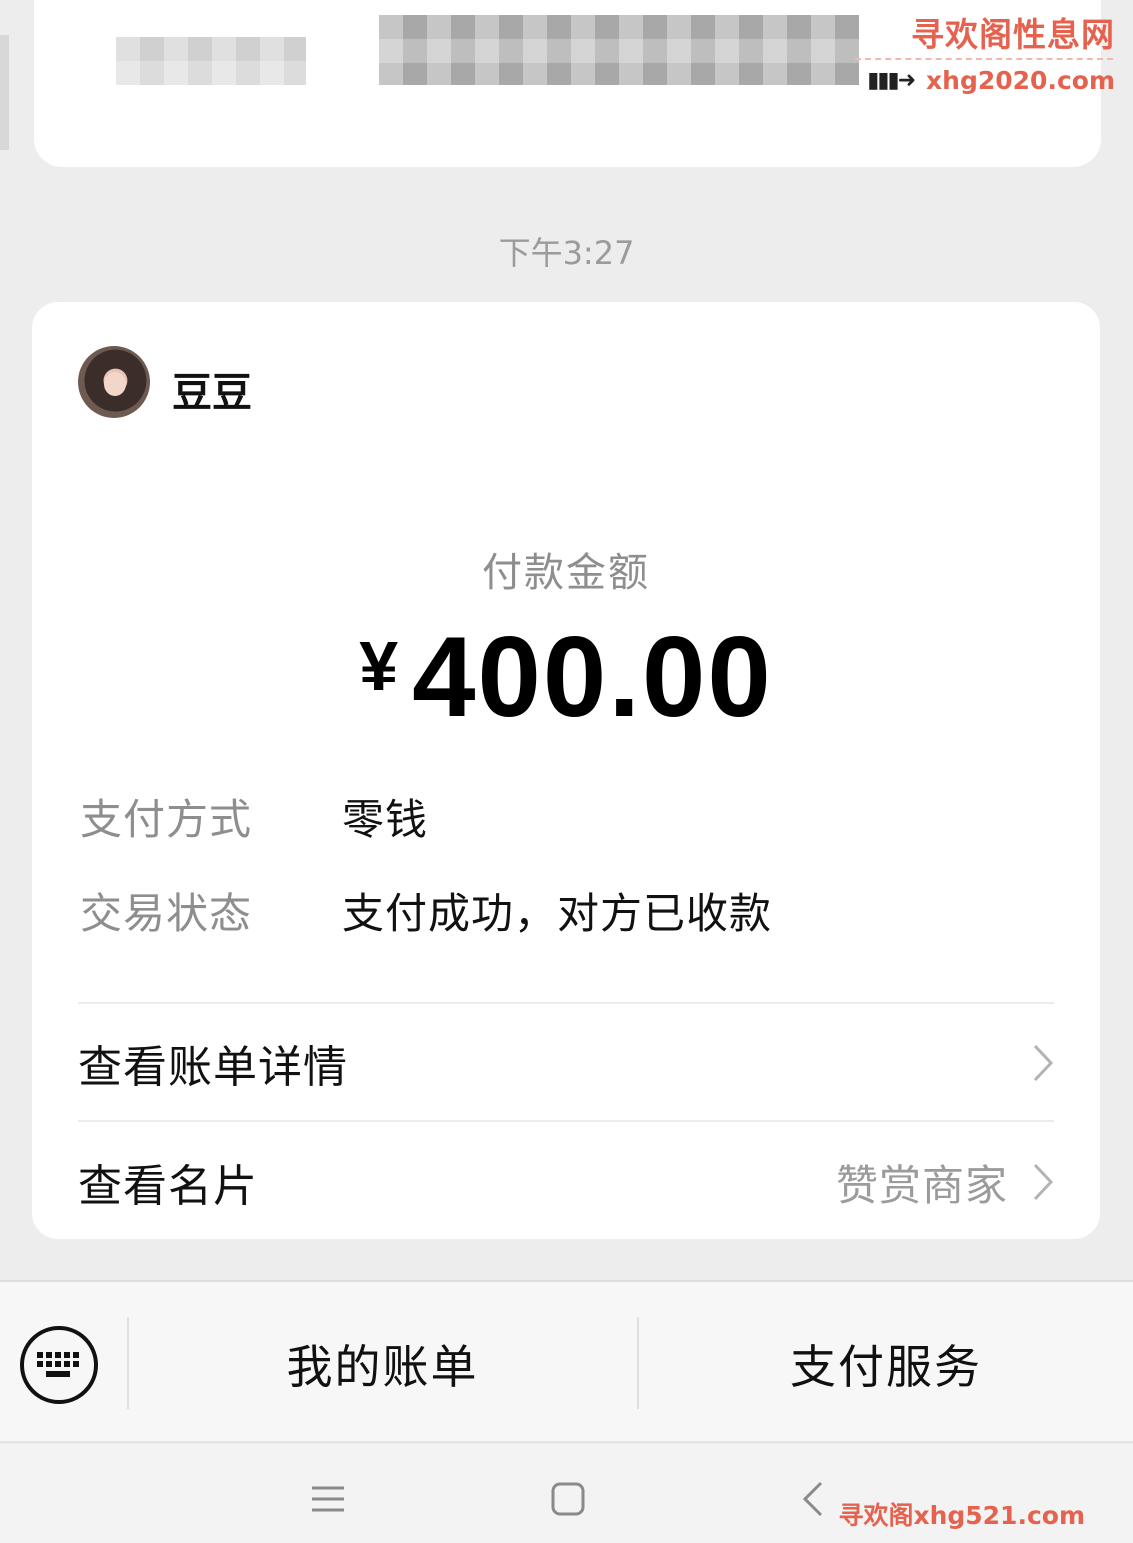 The image size is (1133, 1543). Describe the element at coordinates (385, 819) in the screenshot. I see `payment-method-value: 零钱` at that location.